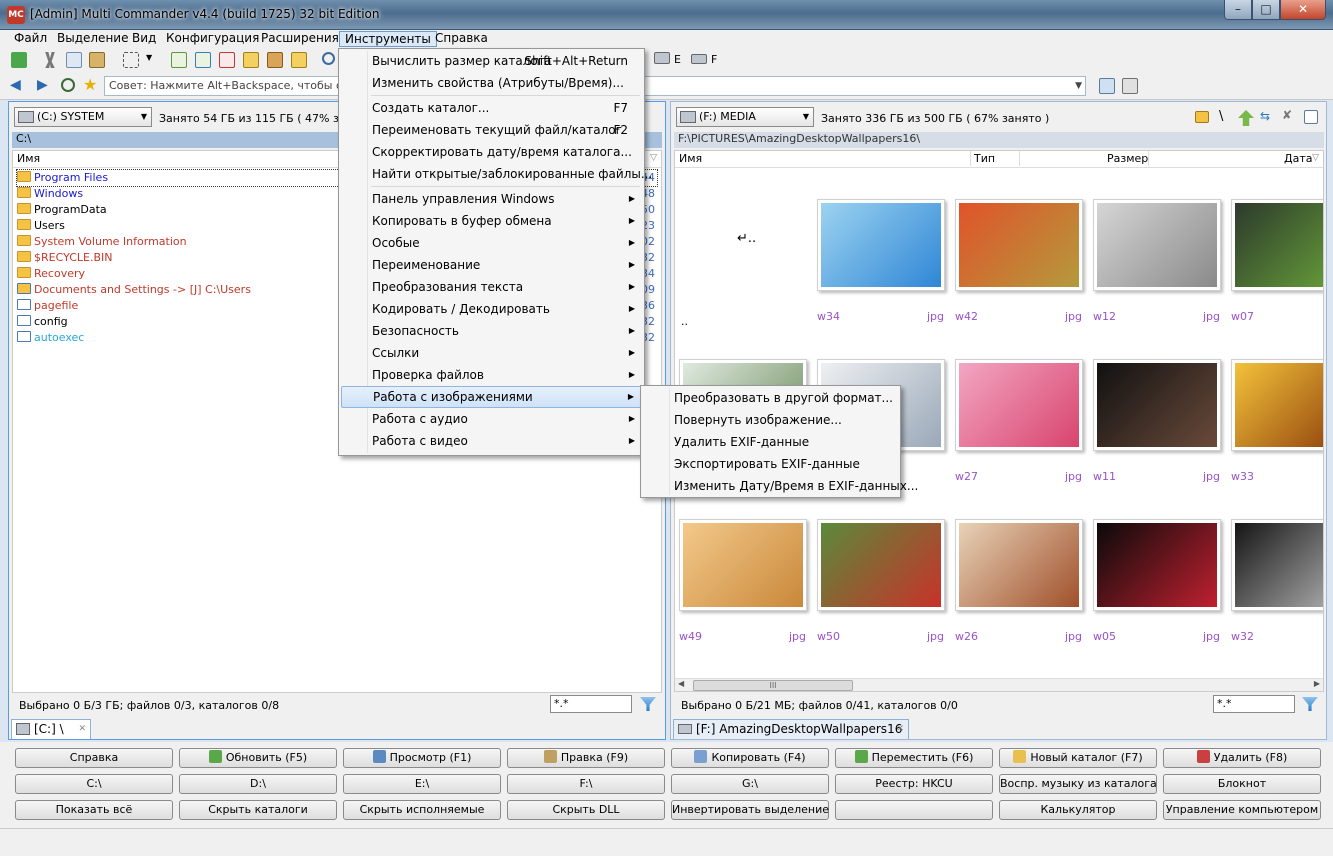  I want to click on move-file-icon, so click(203, 60).